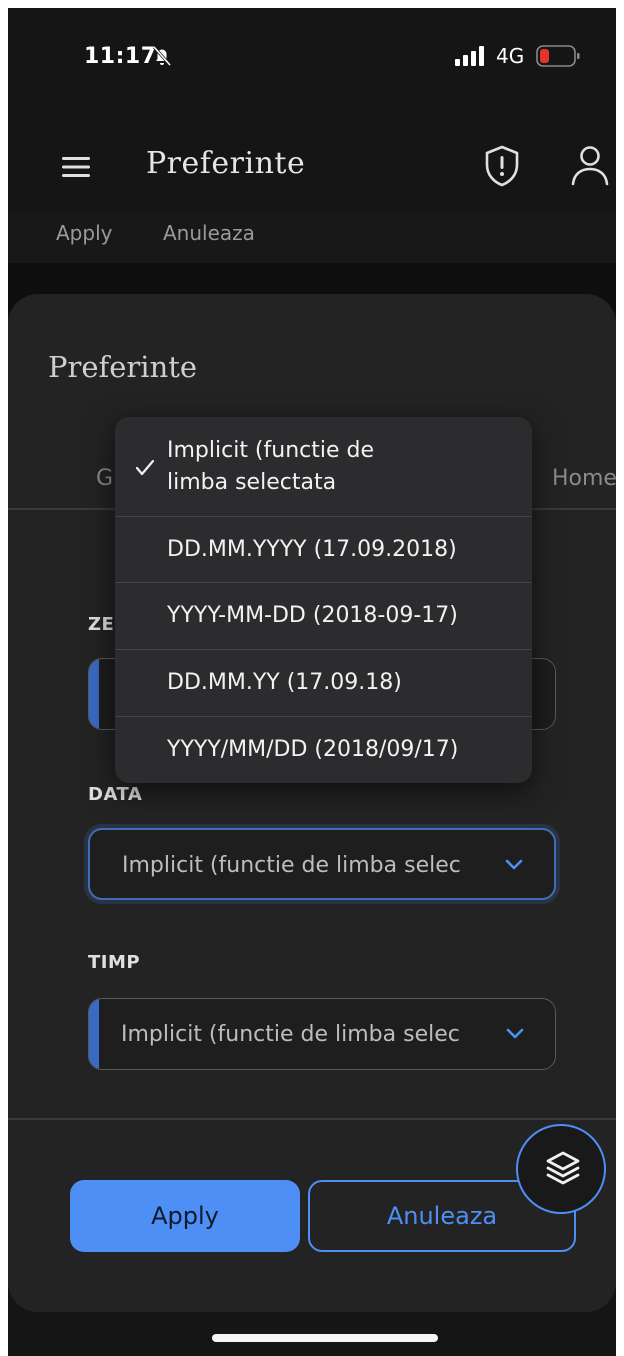 This screenshot has width=624, height=1356. Describe the element at coordinates (120, 56) in the screenshot. I see `status-time: 11:17` at that location.